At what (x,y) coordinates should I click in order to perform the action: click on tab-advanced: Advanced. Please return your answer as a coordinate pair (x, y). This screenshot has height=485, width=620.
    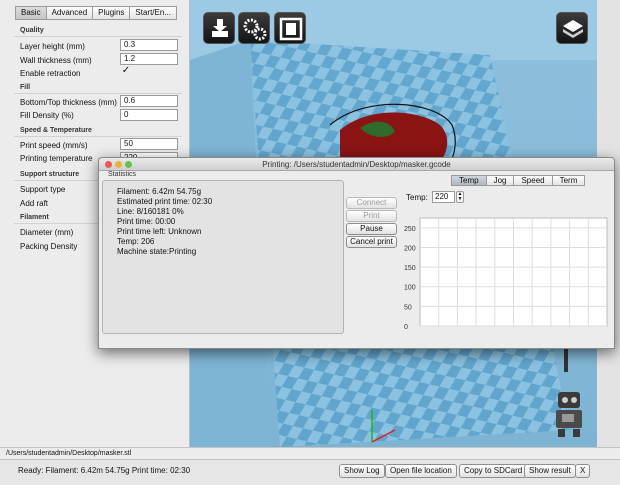
    Looking at the image, I should click on (69, 13).